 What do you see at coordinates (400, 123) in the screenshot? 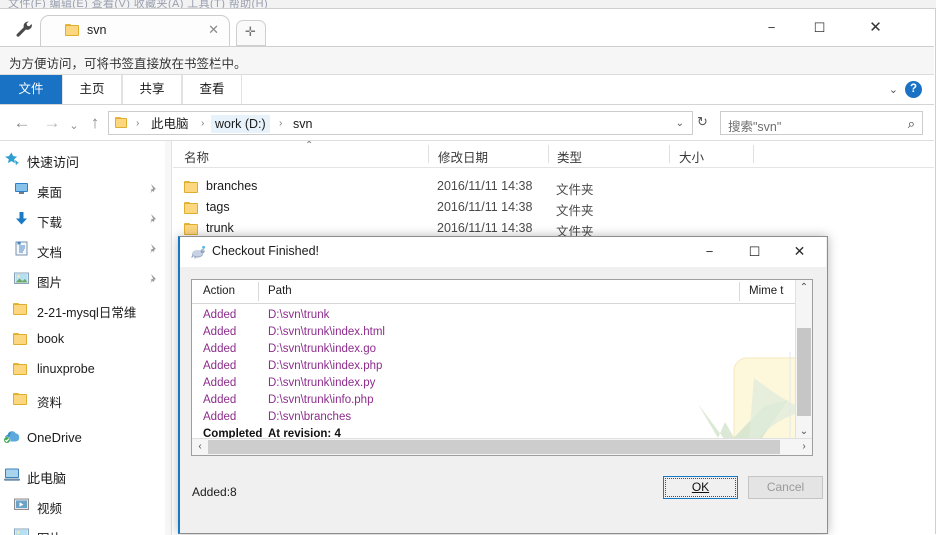
I see `breadcrumb: › 此电脑 › work (D:) › svn ⌄` at bounding box center [400, 123].